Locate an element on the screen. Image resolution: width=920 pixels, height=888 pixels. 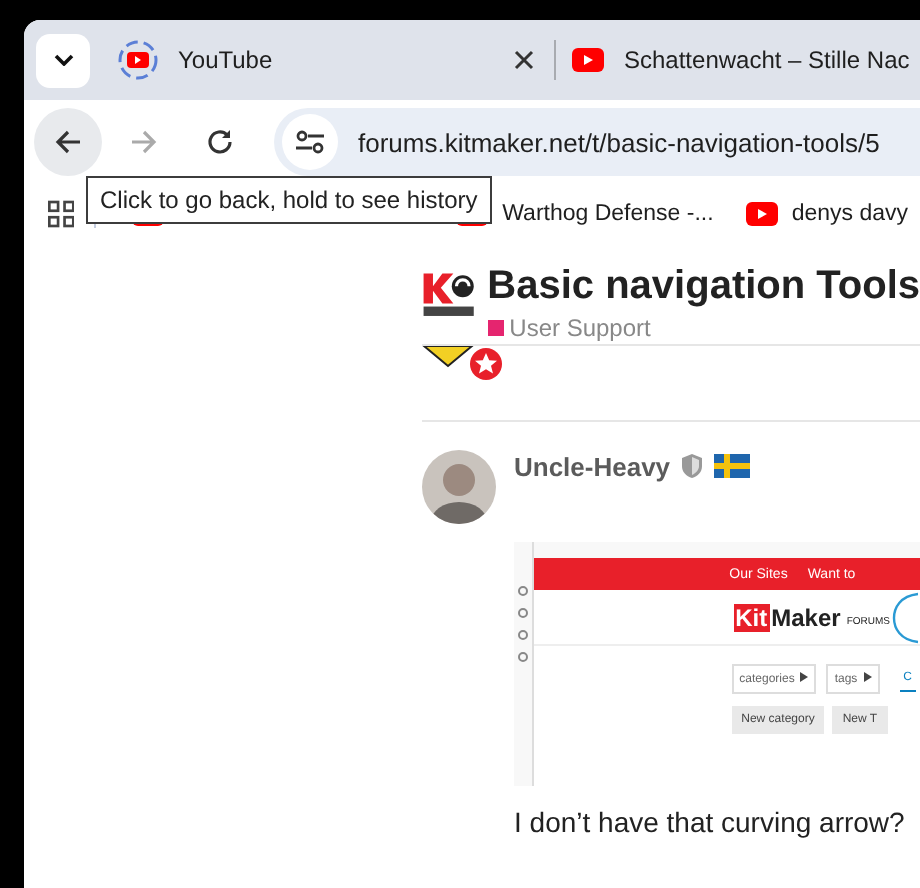
close-icon is located at coordinates (524, 60).